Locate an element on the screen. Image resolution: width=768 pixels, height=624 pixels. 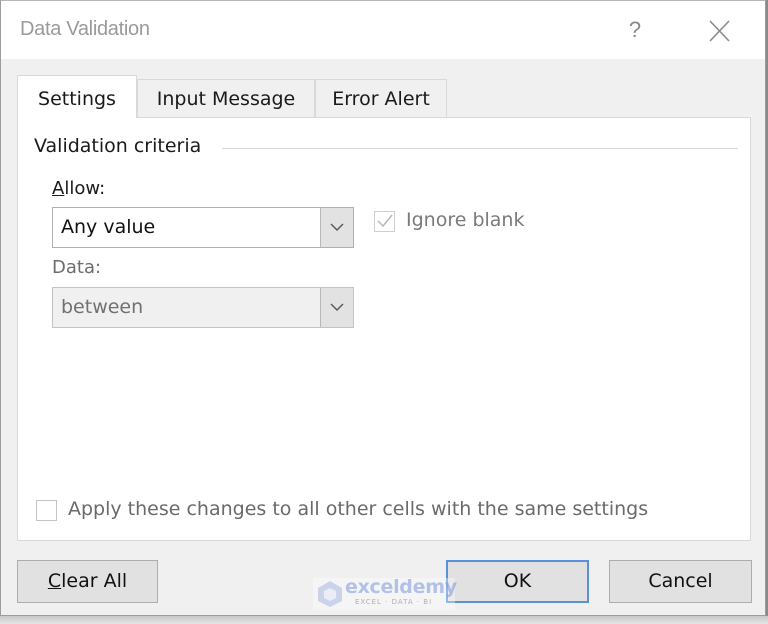
ignore-blank-checkbox is located at coordinates (384, 221).